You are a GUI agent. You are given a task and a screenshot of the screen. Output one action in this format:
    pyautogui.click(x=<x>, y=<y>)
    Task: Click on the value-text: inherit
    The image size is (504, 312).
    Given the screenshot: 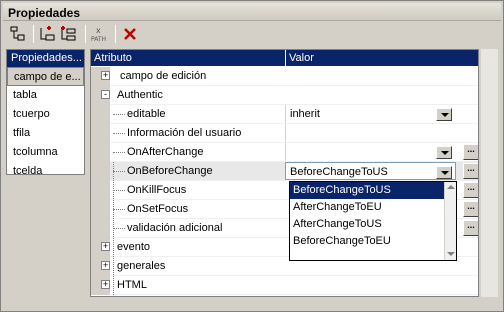 What is the action you would take?
    pyautogui.click(x=305, y=114)
    